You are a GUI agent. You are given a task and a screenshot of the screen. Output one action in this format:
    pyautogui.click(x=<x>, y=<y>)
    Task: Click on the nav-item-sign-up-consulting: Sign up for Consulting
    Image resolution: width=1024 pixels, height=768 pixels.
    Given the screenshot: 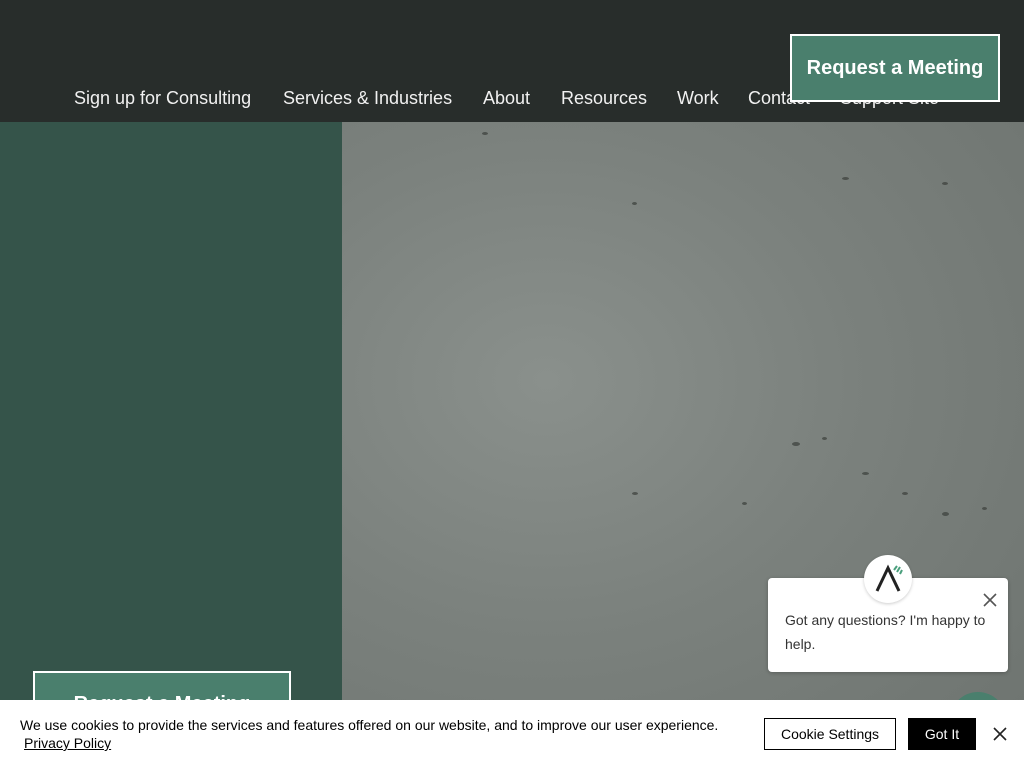 What is the action you would take?
    pyautogui.click(x=162, y=98)
    